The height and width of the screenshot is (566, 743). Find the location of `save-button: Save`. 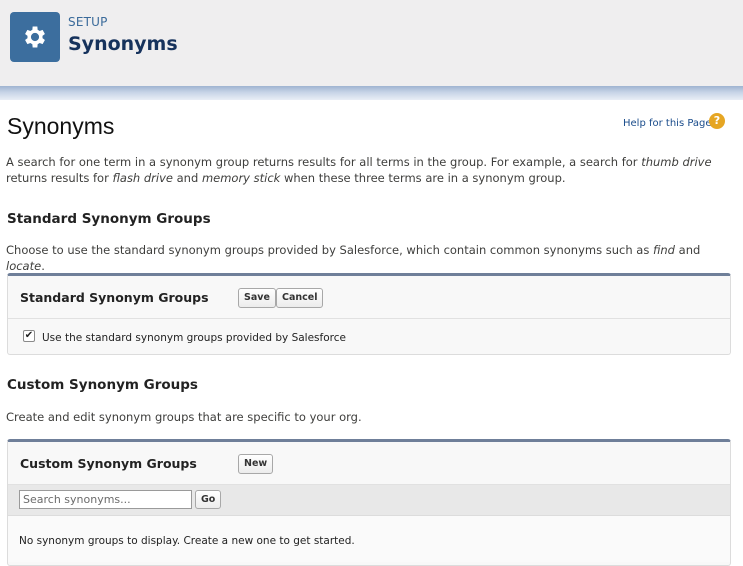

save-button: Save is located at coordinates (257, 298).